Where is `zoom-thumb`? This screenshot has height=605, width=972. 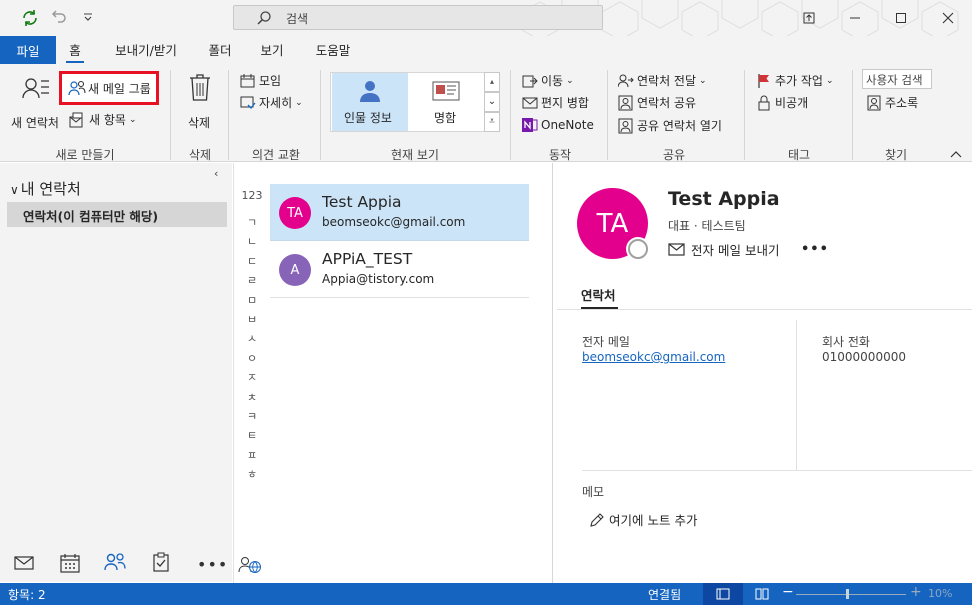 zoom-thumb is located at coordinates (847, 594).